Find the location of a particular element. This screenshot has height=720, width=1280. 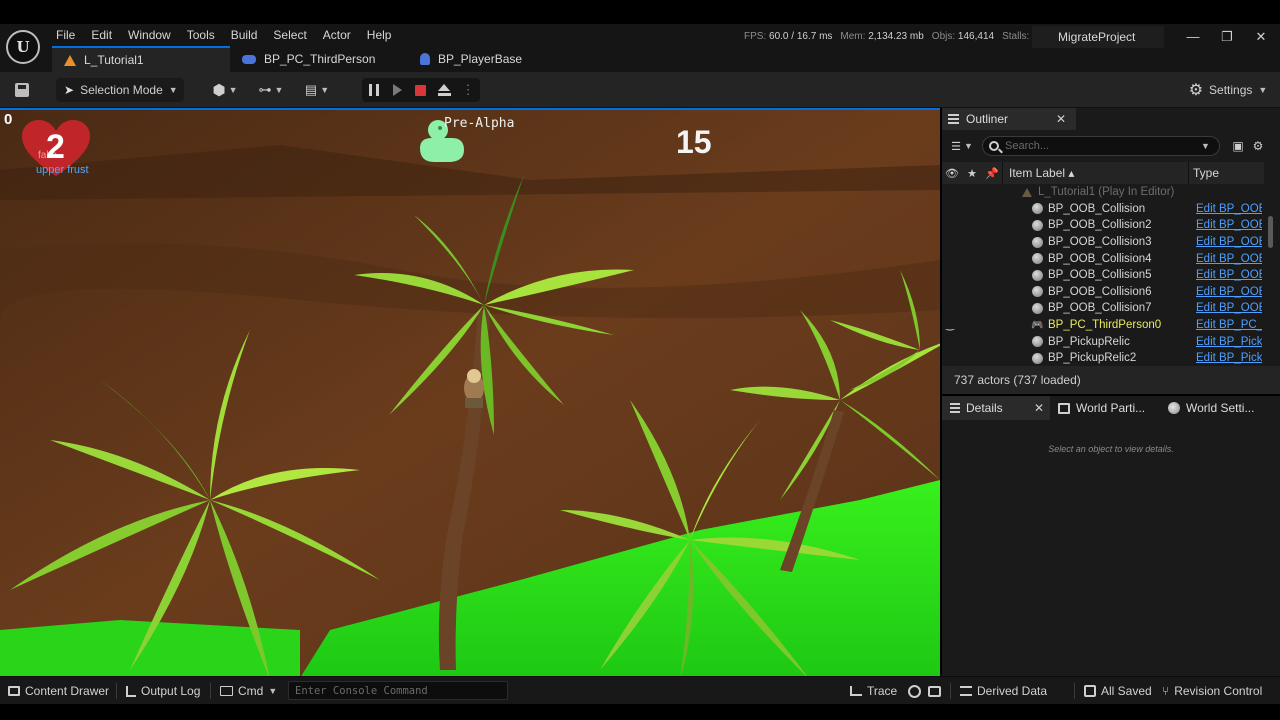

outliner-root-row: L_Tutorial1 (Play In Editor) is located at coordinates (1103, 192).